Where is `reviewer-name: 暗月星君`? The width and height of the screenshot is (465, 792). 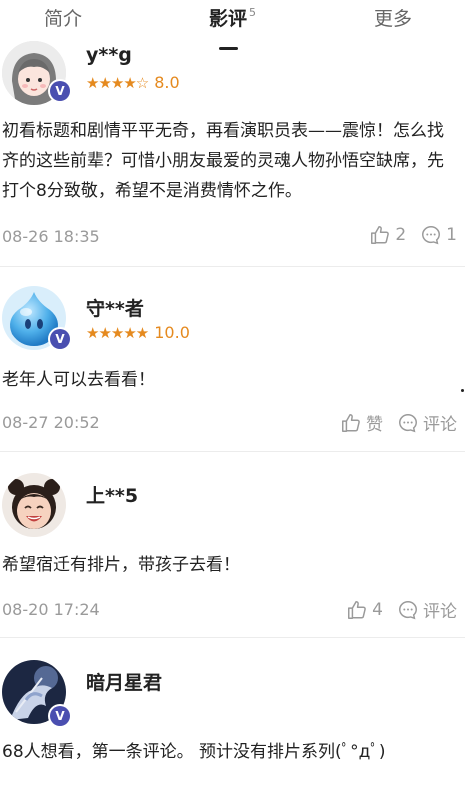 reviewer-name: 暗月星君 is located at coordinates (124, 681).